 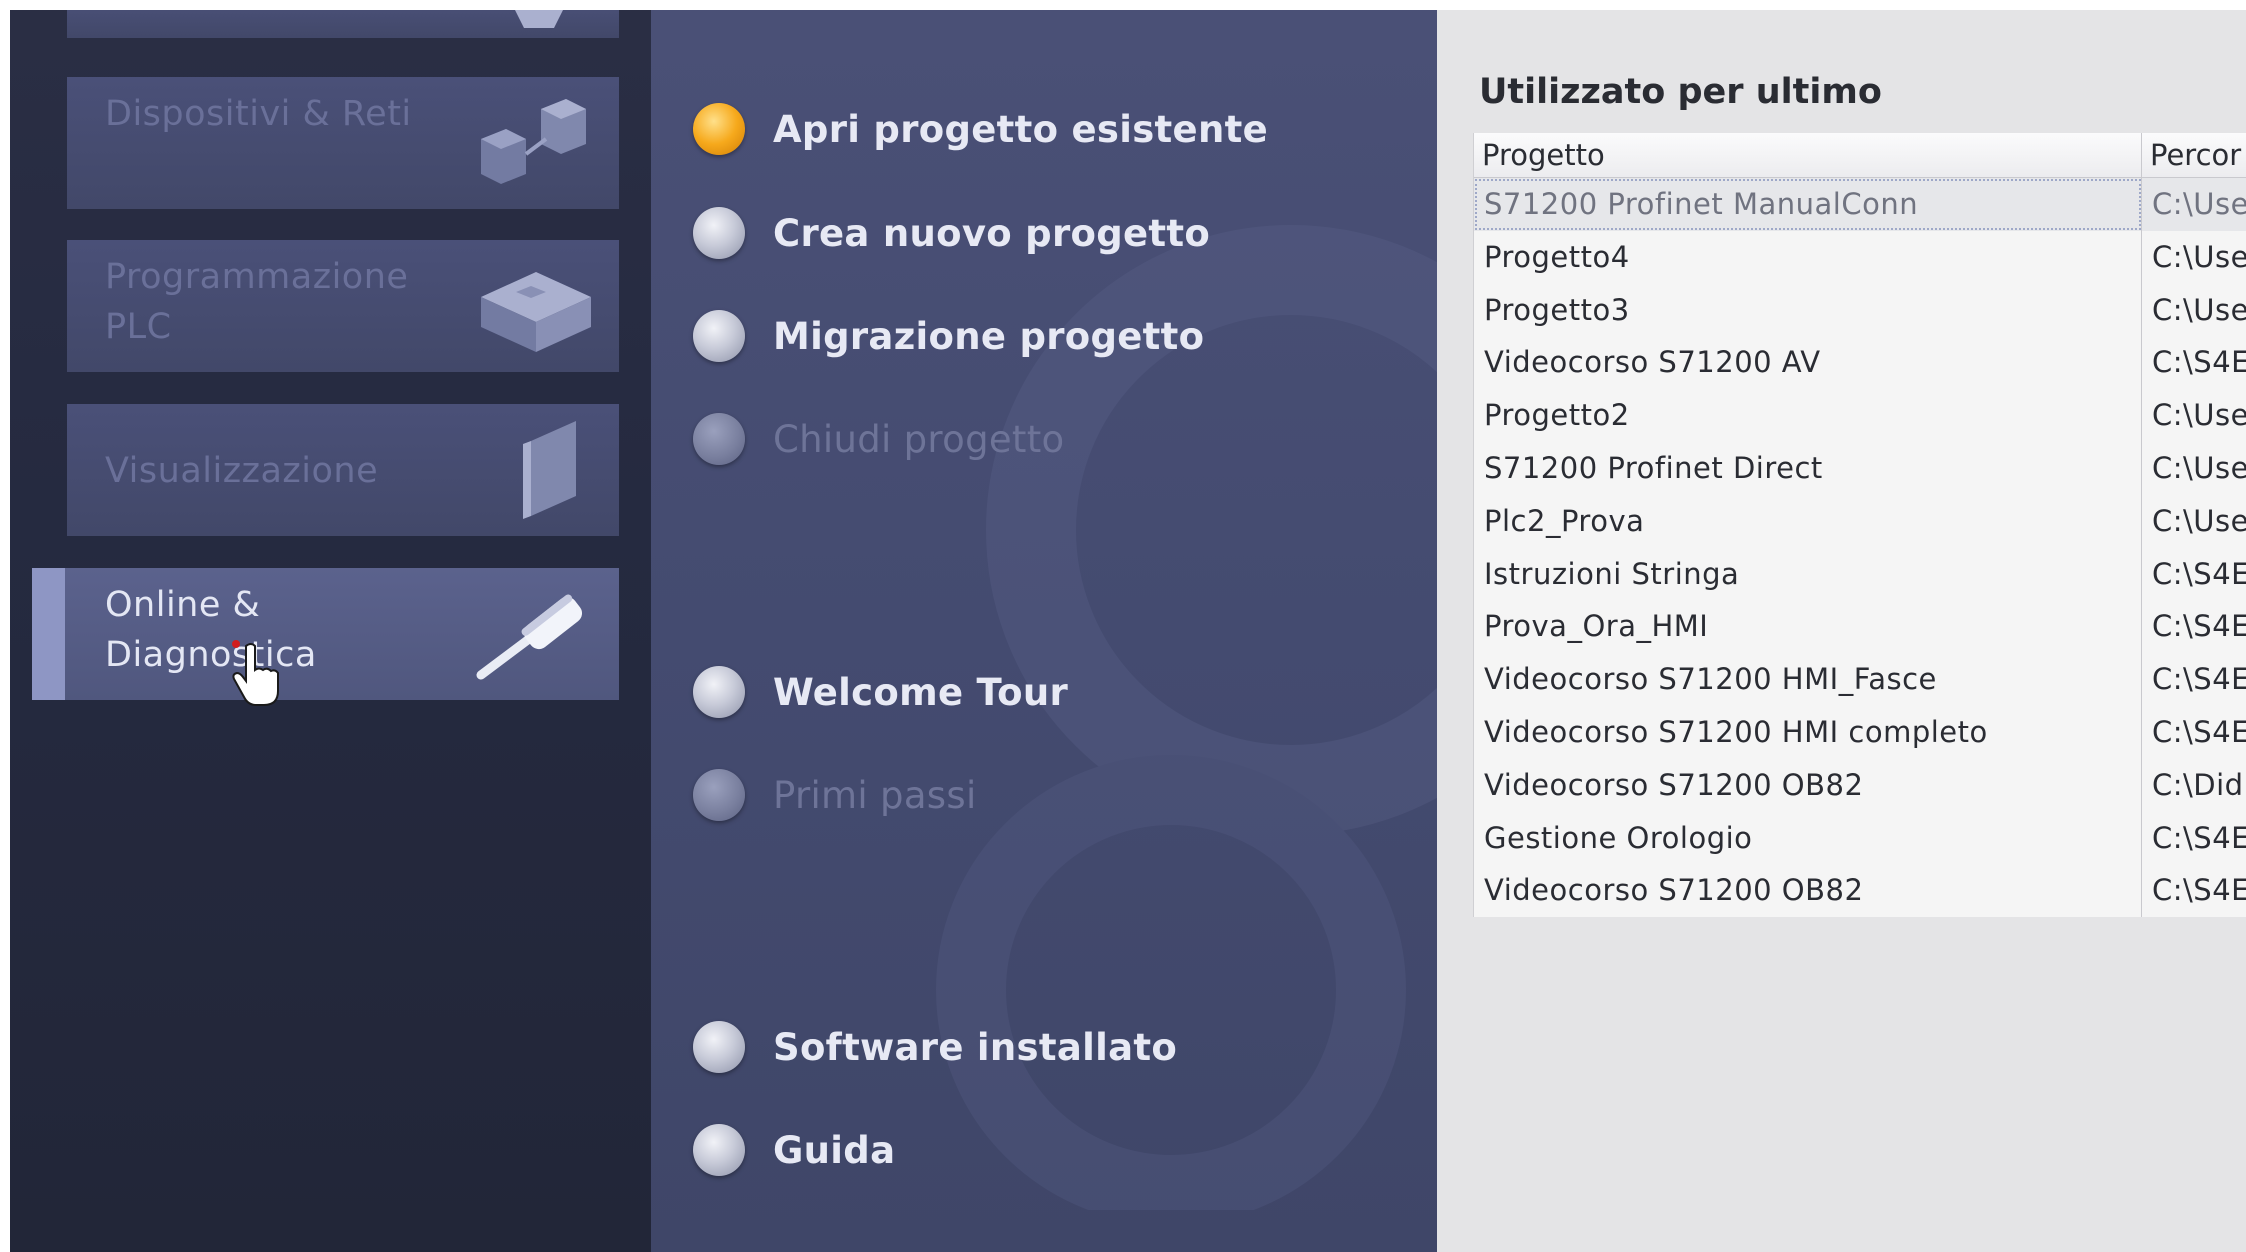 I want to click on action-label: Software installato, so click(x=975, y=1047).